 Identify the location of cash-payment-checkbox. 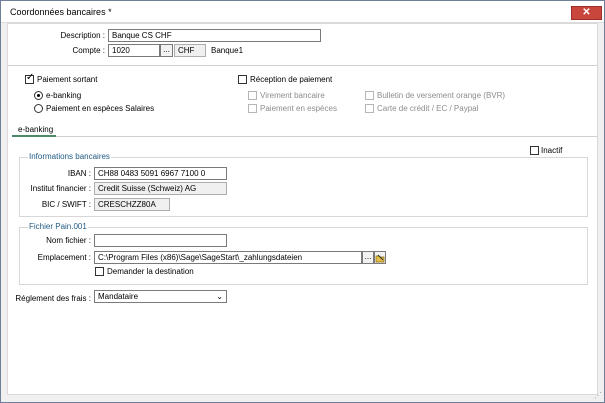
(252, 108).